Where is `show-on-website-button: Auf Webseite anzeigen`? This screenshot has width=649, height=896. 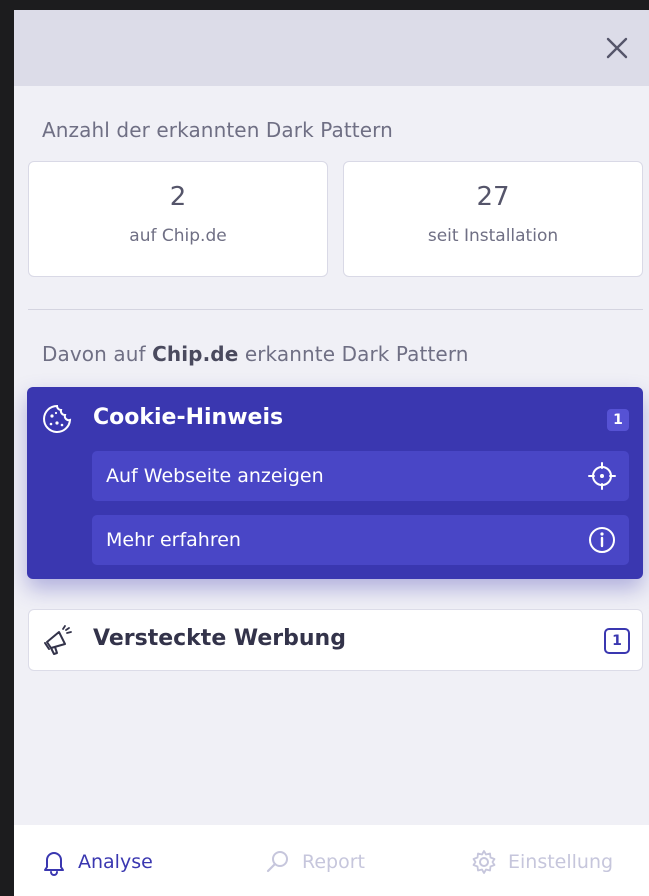 show-on-website-button: Auf Webseite anzeigen is located at coordinates (360, 476).